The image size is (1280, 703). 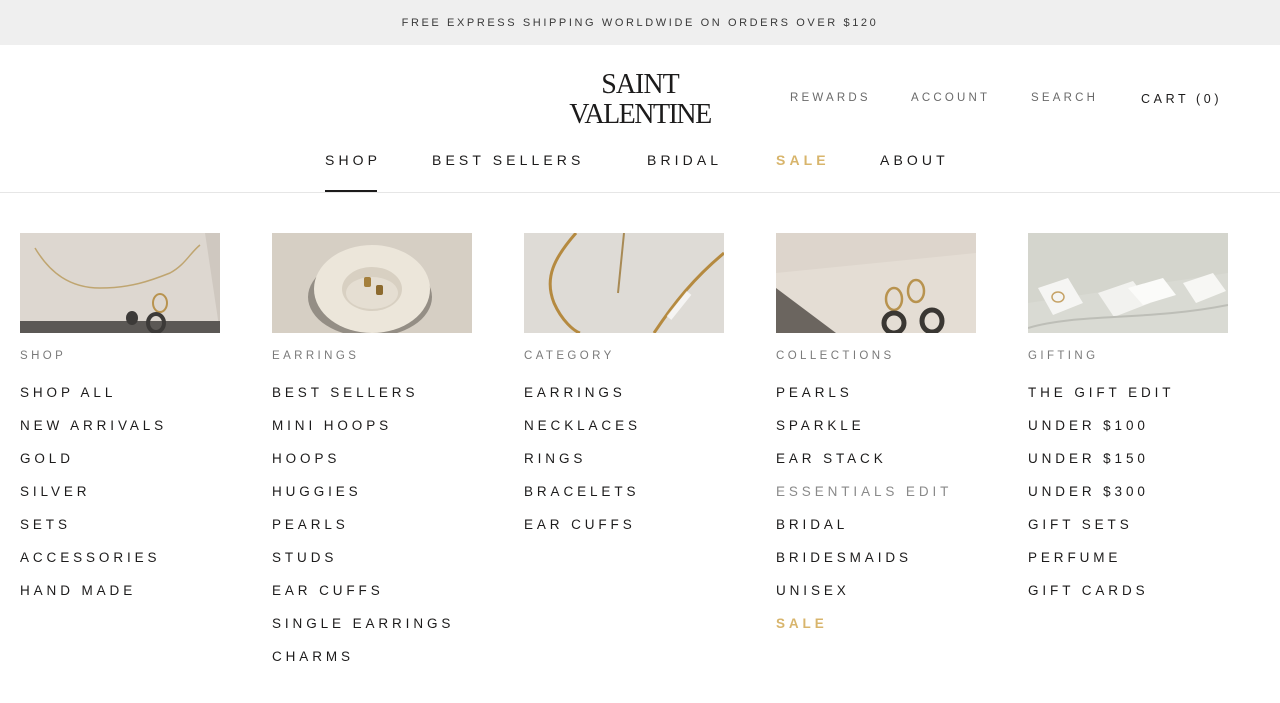 I want to click on menu-item: CHARMS, so click(x=377, y=665).